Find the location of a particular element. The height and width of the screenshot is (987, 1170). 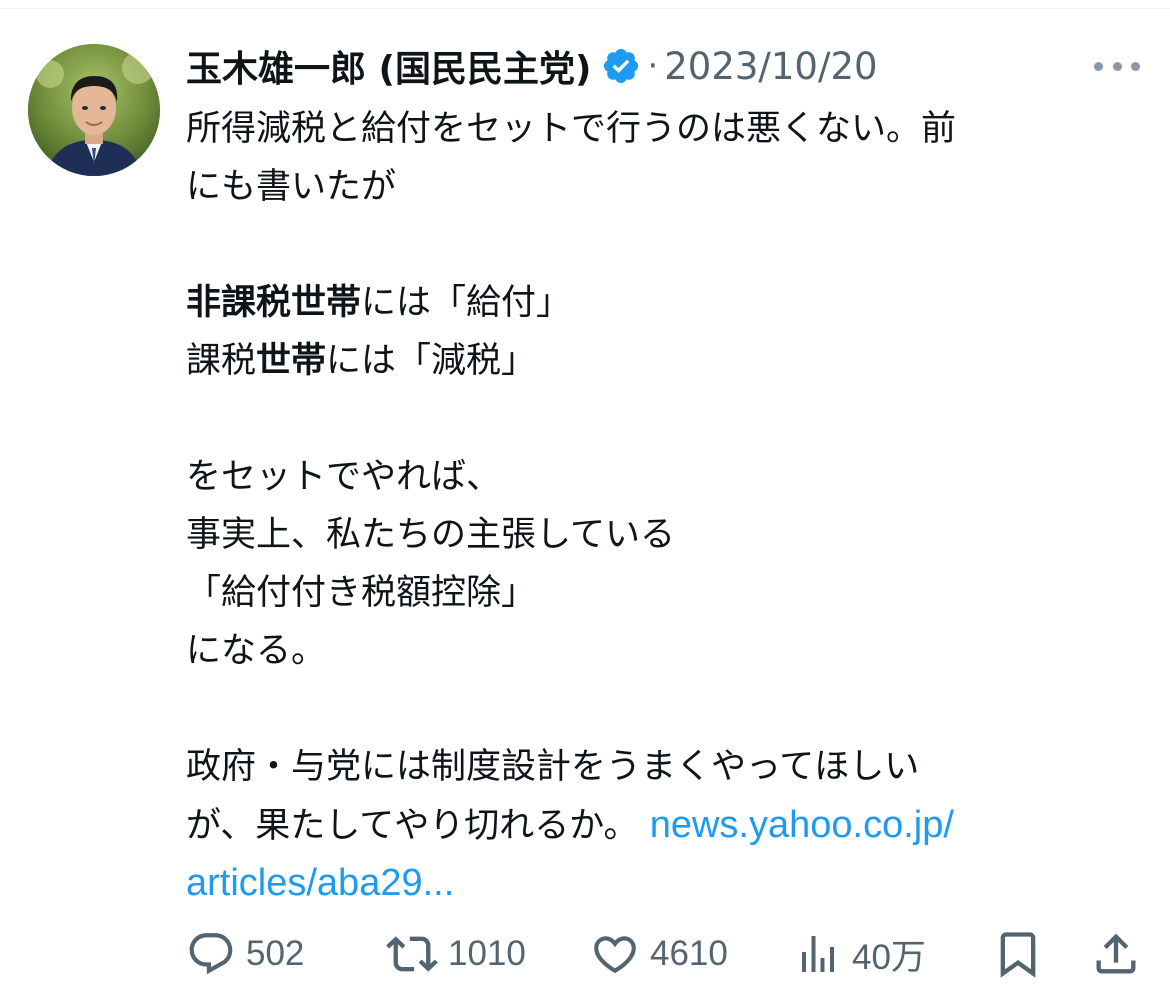

repost-icon is located at coordinates (412, 954).